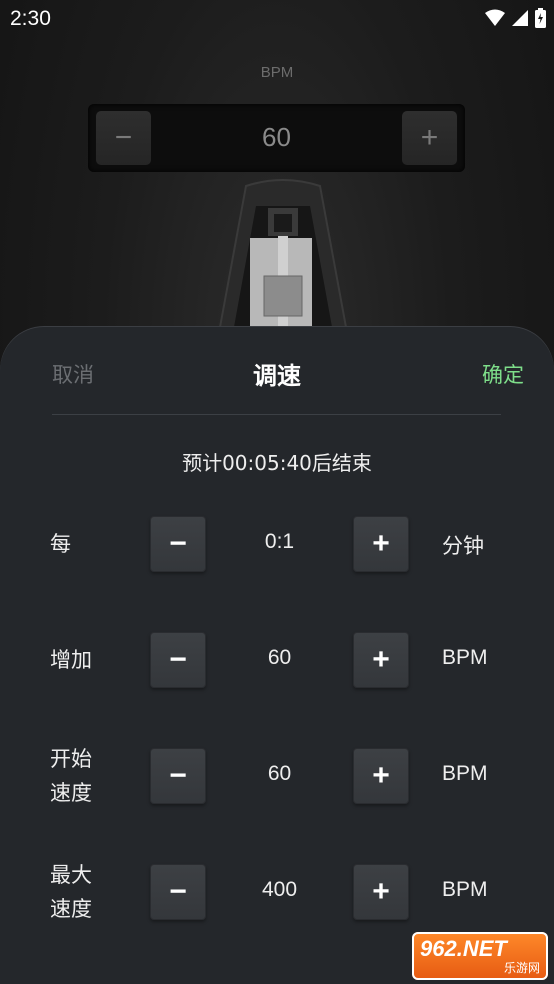 Image resolution: width=554 pixels, height=984 pixels. I want to click on confirm-button: 确定, so click(503, 374).